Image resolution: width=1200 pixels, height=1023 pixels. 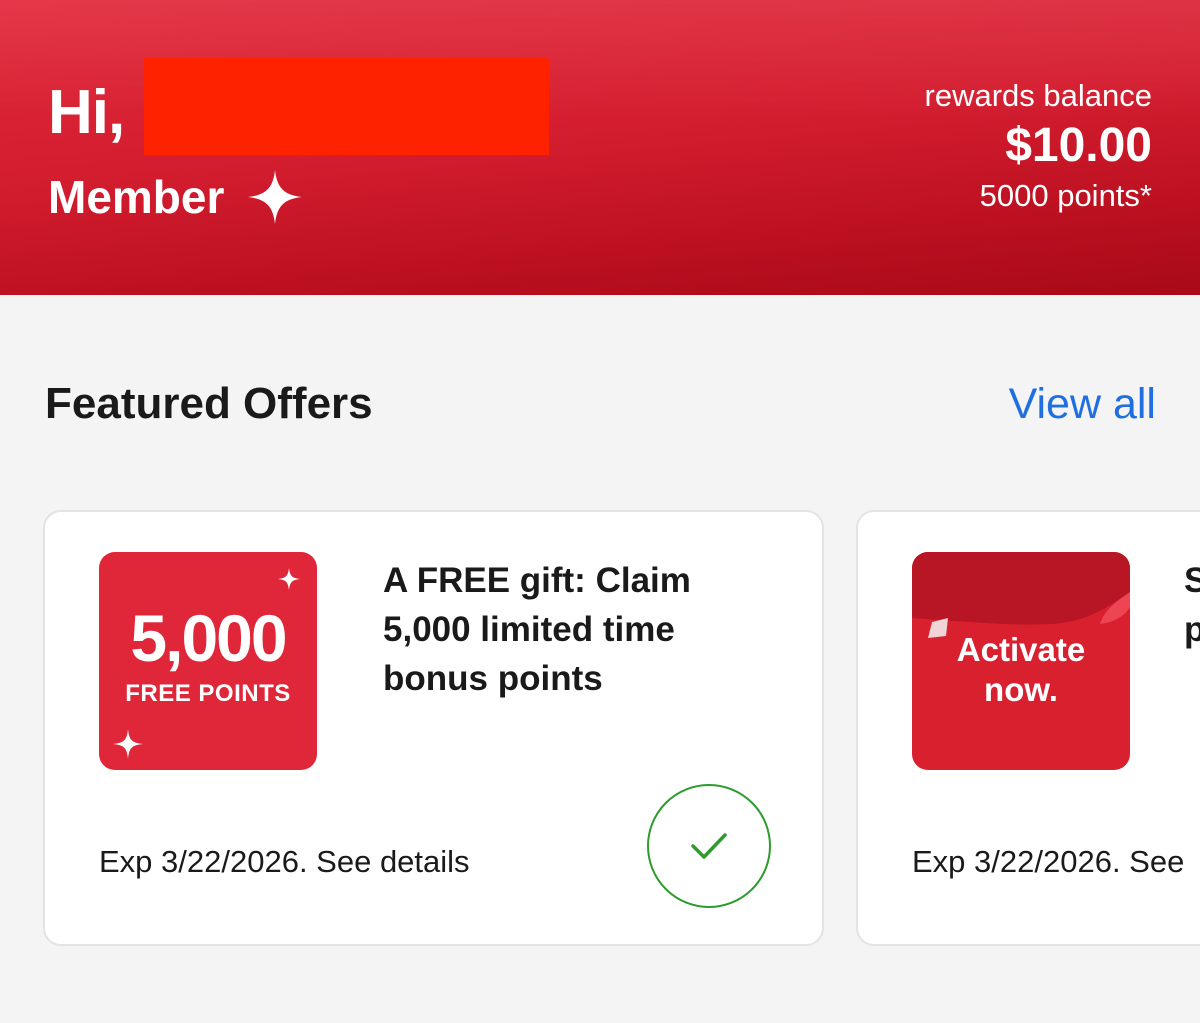 I want to click on greeting-text: Hi,, so click(x=86, y=112).